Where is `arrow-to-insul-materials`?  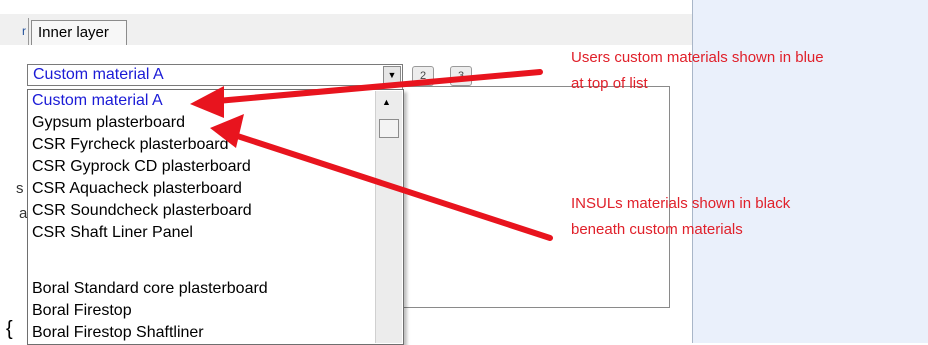
arrow-to-insul-materials is located at coordinates (386, 184).